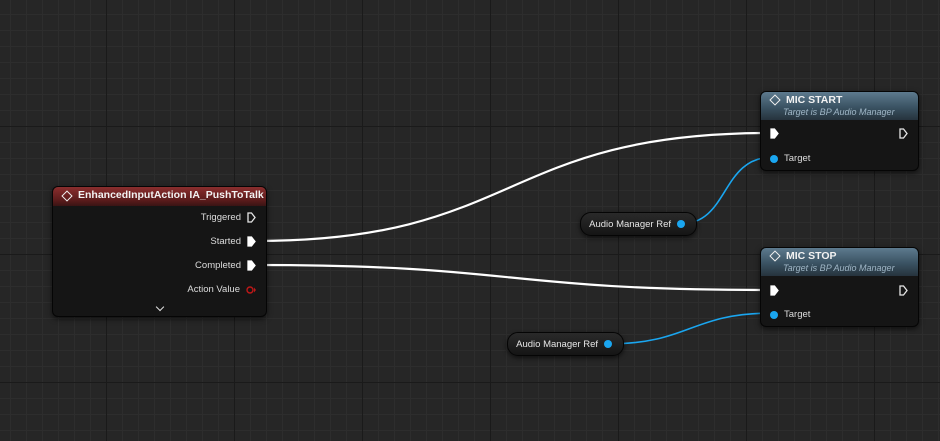  What do you see at coordinates (218, 265) in the screenshot?
I see `pin-label-completed: Completed` at bounding box center [218, 265].